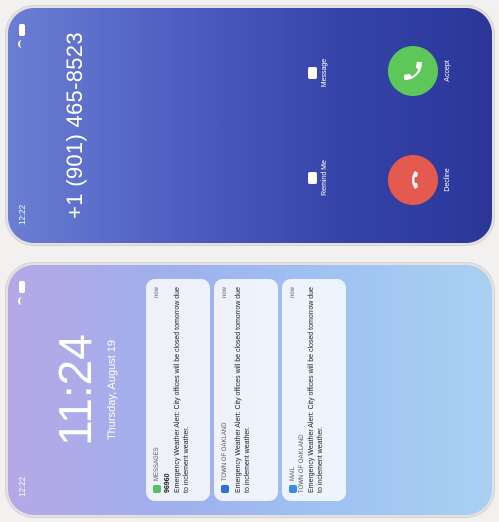 This screenshot has height=522, width=499. I want to click on notification-subtitle: TOWN OF OAKLAND, so click(302, 463).